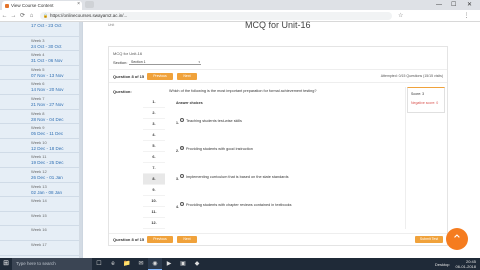 This screenshot has width=480, height=270. What do you see at coordinates (197, 264) in the screenshot?
I see `taskbar-app-icon: ◆` at bounding box center [197, 264].